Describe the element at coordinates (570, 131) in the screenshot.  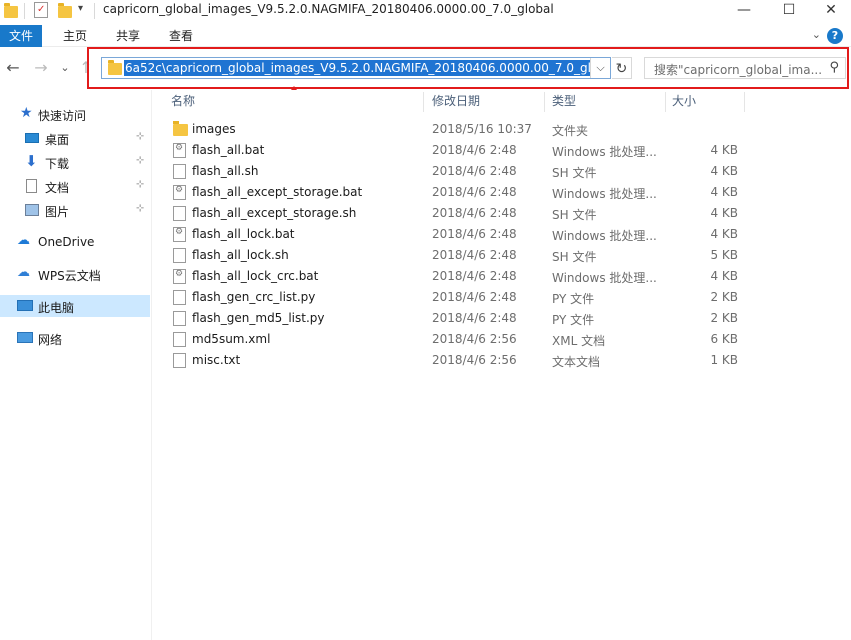
I see `file-type: 文件夹` at that location.